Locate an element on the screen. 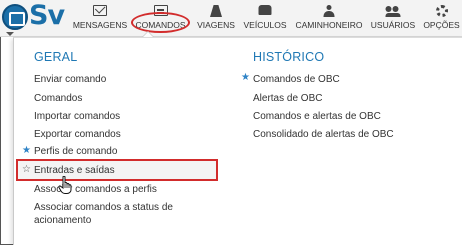 This screenshot has width=462, height=245. nav-item-mensagens: MENSAGENS is located at coordinates (100, 18).